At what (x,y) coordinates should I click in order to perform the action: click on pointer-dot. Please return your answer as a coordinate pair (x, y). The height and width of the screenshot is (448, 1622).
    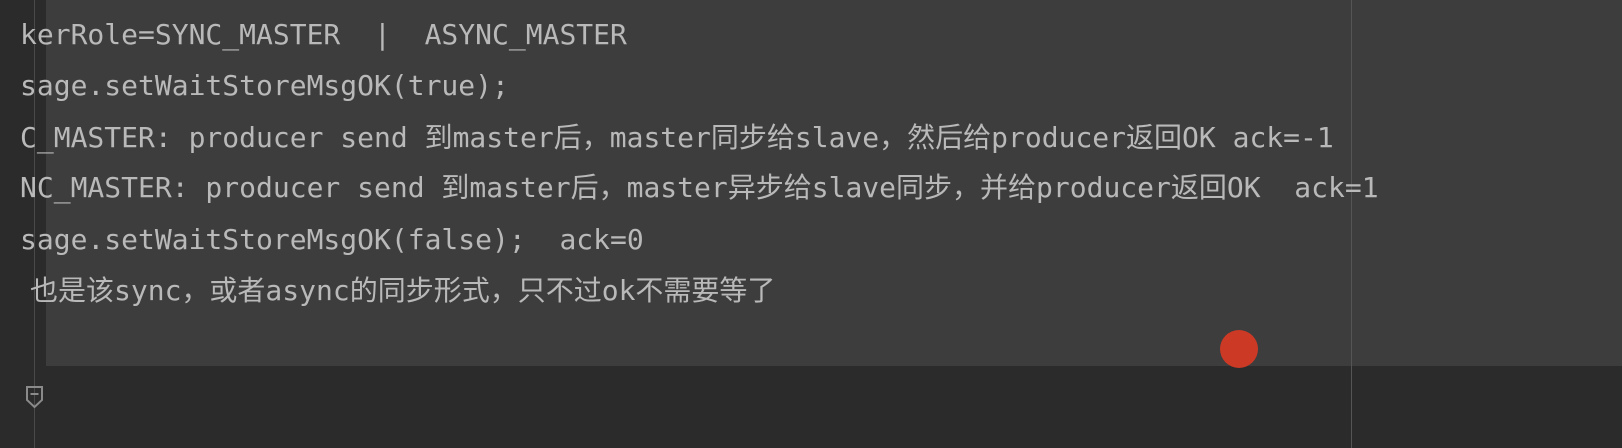
    Looking at the image, I should click on (1239, 349).